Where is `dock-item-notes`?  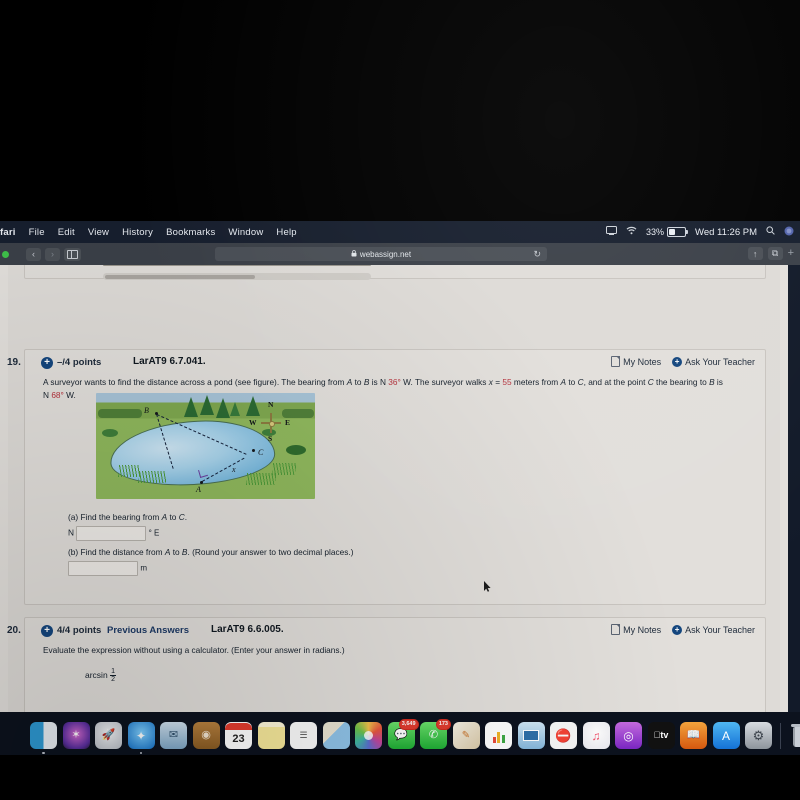
dock-item-notes is located at coordinates (271, 735).